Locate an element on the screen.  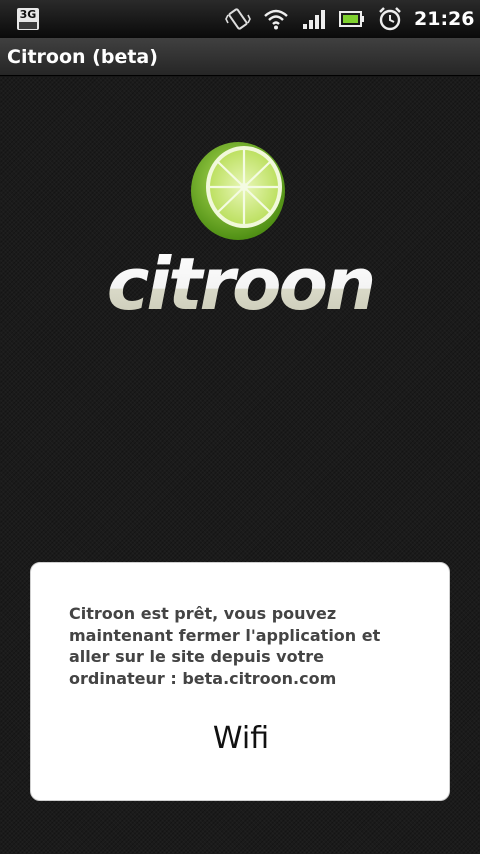
3g-icon: 3G is located at coordinates (28, 19).